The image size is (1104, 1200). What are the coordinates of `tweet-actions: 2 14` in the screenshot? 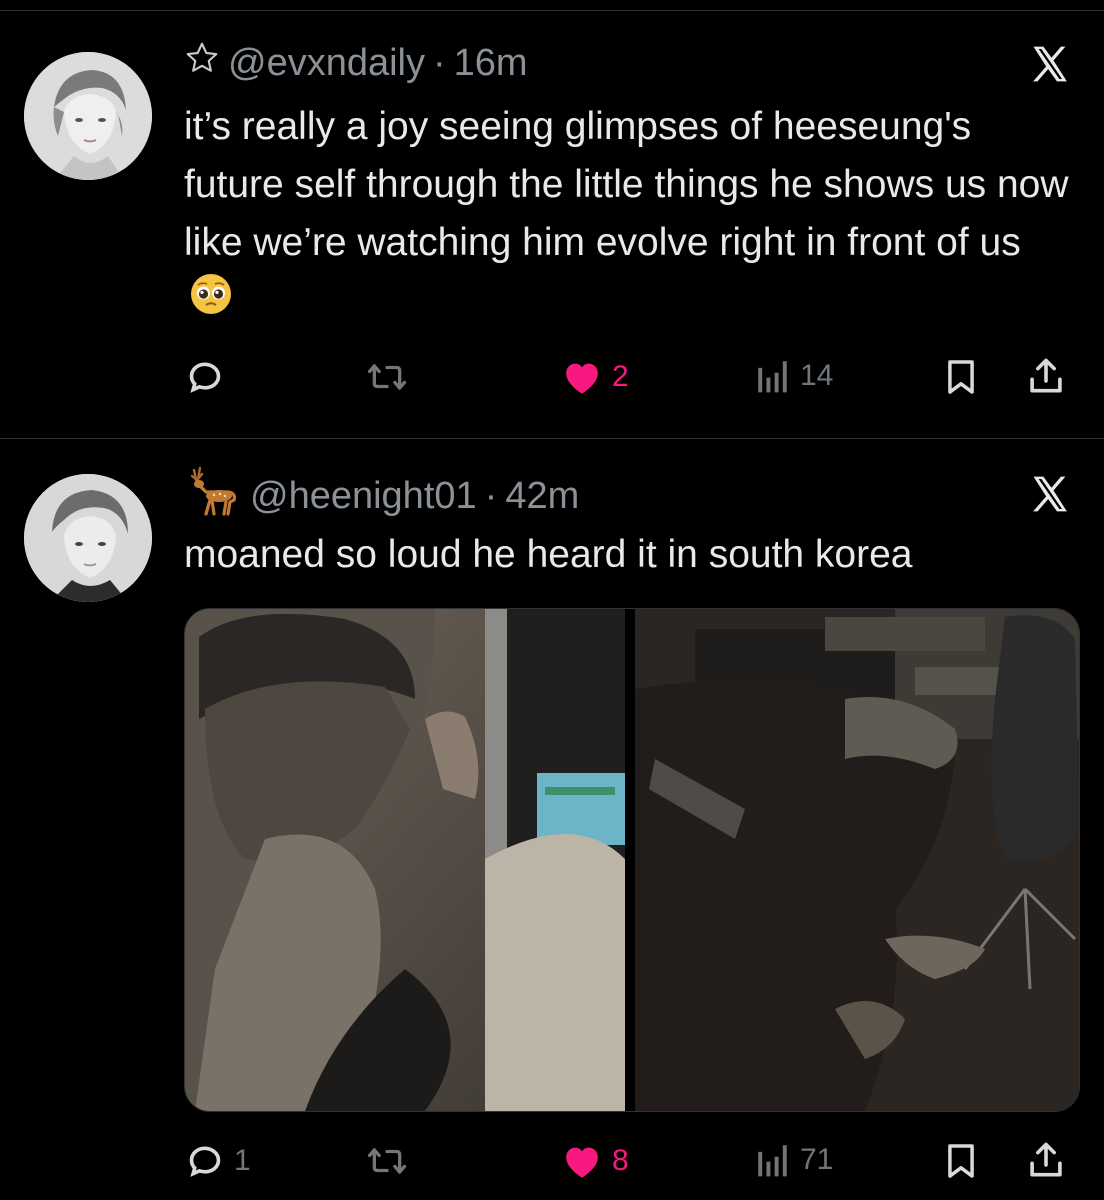 It's located at (552, 376).